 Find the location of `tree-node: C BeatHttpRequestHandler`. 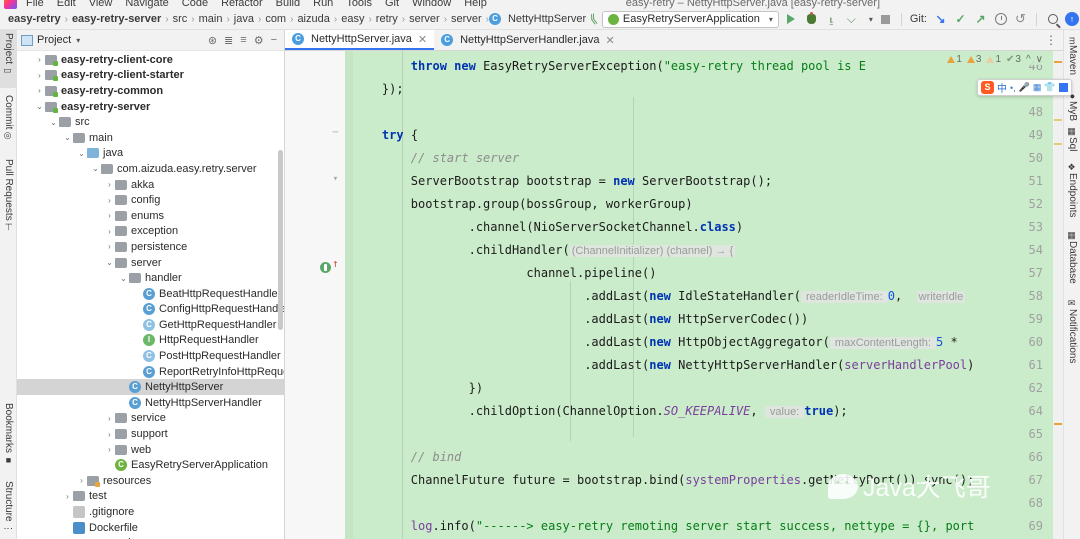

tree-node: C BeatHttpRequestHandler is located at coordinates (150, 294).